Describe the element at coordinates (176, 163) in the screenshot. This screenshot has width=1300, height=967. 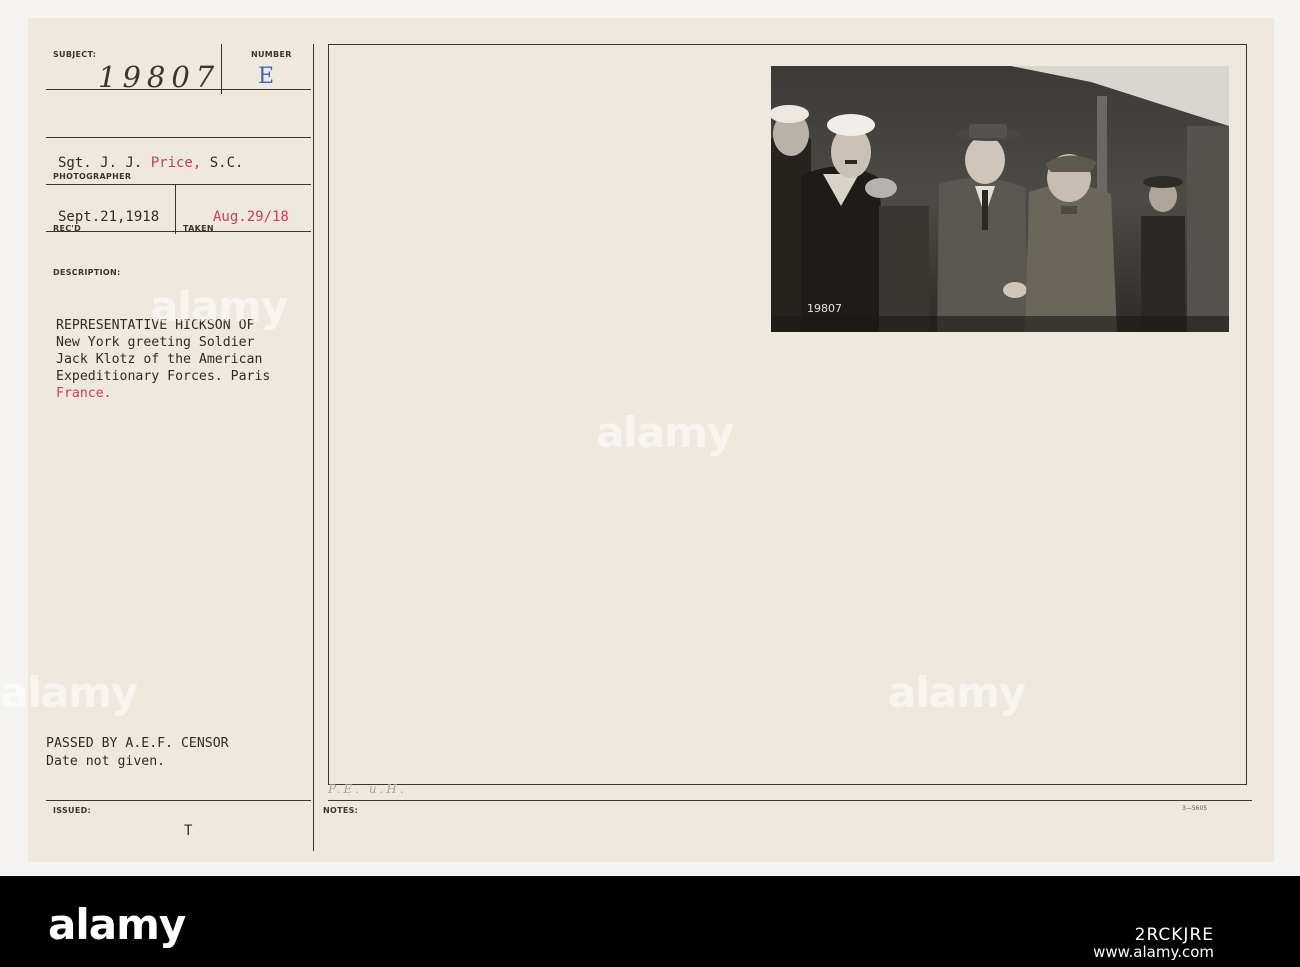
I see `photographer-surname: Price,` at that location.